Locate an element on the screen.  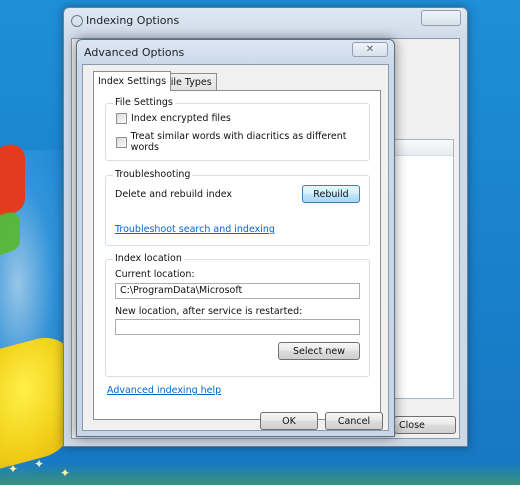
troubleshooting-legend: Troubleshooting is located at coordinates (153, 174).